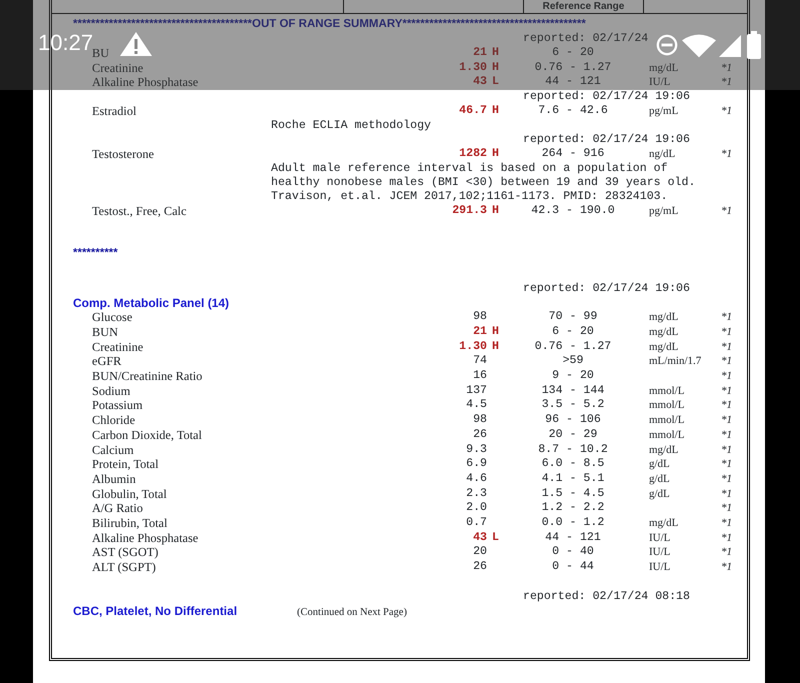 The image size is (800, 683). Describe the element at coordinates (136, 44) in the screenshot. I see `warning-icon` at that location.